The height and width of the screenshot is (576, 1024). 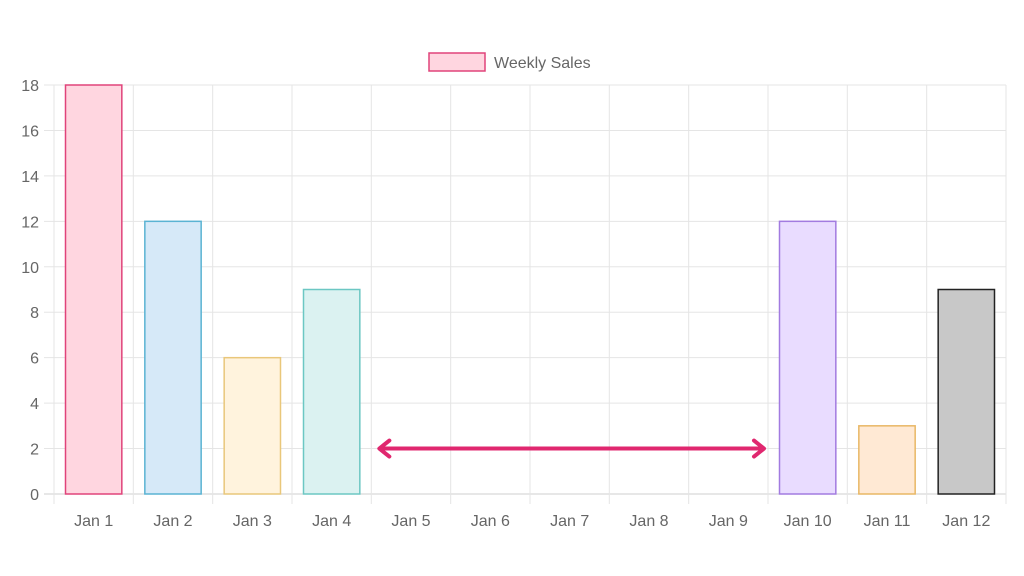 I want to click on x-tick-label: Jan 12, so click(x=966, y=521).